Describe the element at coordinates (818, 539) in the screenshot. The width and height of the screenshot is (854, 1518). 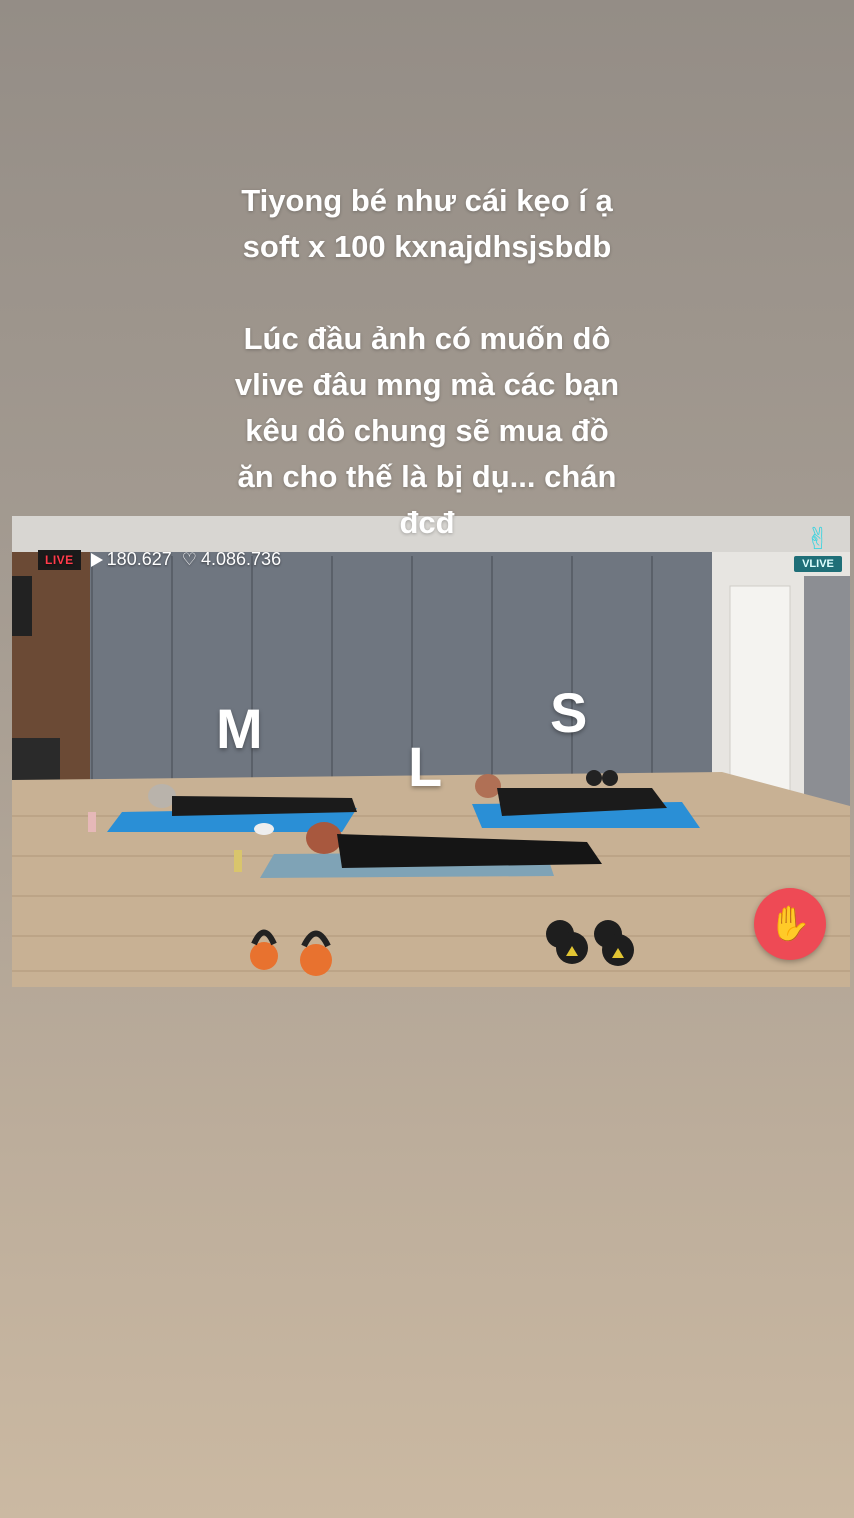
I see `v-hand-icon: ✌` at that location.